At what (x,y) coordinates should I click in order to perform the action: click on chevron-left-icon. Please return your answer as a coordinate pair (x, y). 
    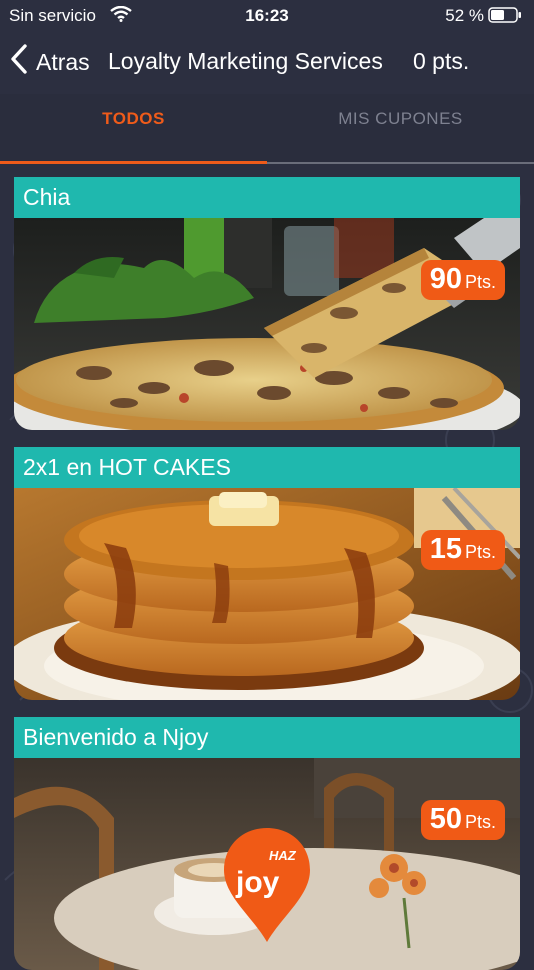
    Looking at the image, I should click on (19, 62).